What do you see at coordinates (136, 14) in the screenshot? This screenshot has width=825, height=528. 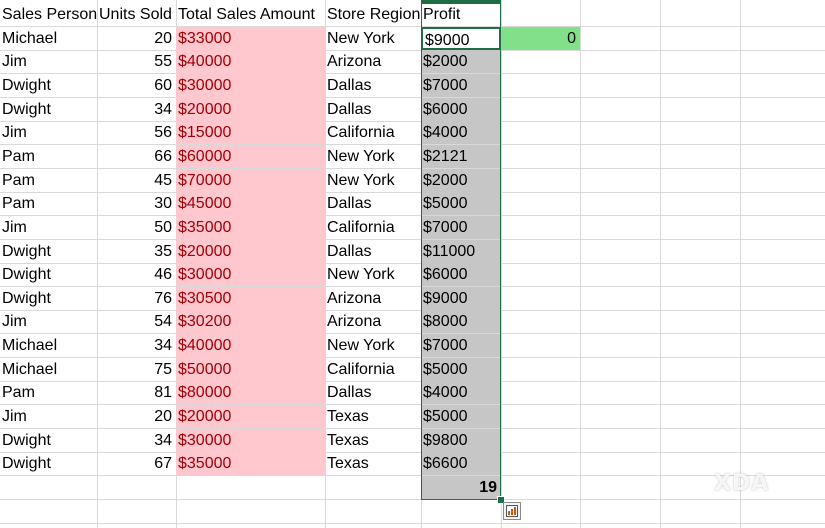 I see `header-units-sold: Units Sold` at bounding box center [136, 14].